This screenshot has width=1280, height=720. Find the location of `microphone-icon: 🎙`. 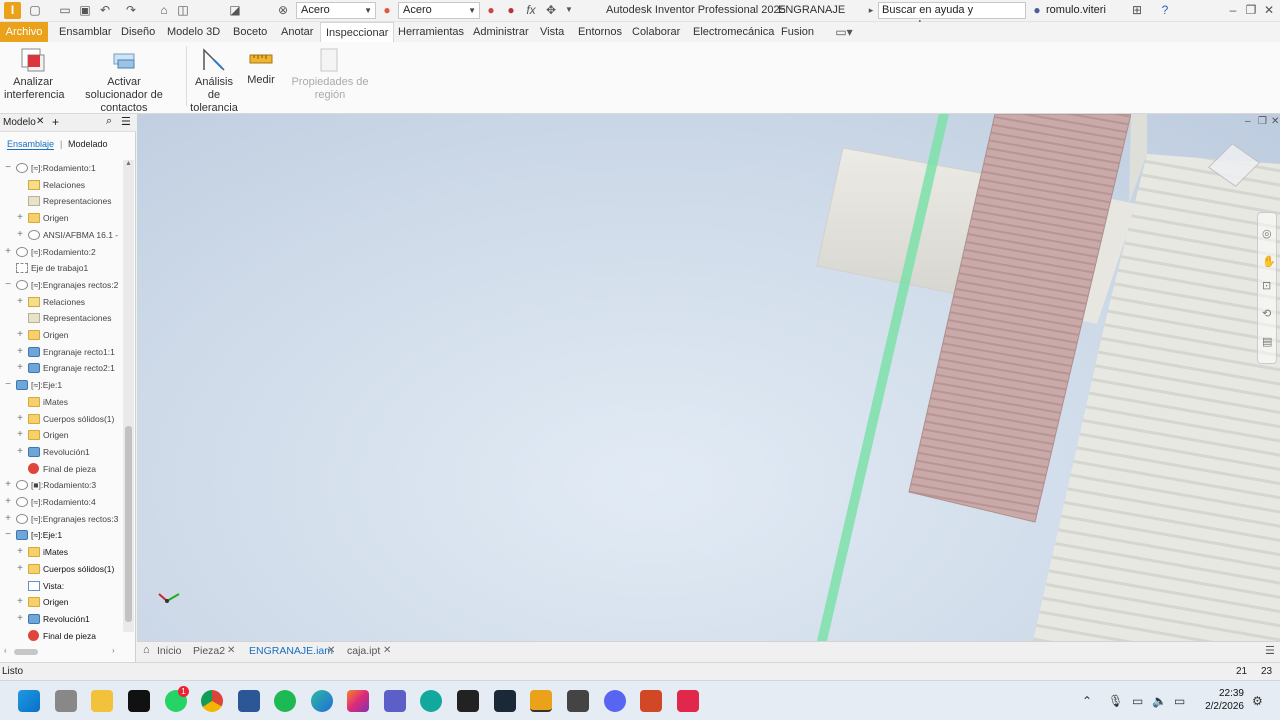

microphone-icon: 🎙 is located at coordinates (1115, 701).